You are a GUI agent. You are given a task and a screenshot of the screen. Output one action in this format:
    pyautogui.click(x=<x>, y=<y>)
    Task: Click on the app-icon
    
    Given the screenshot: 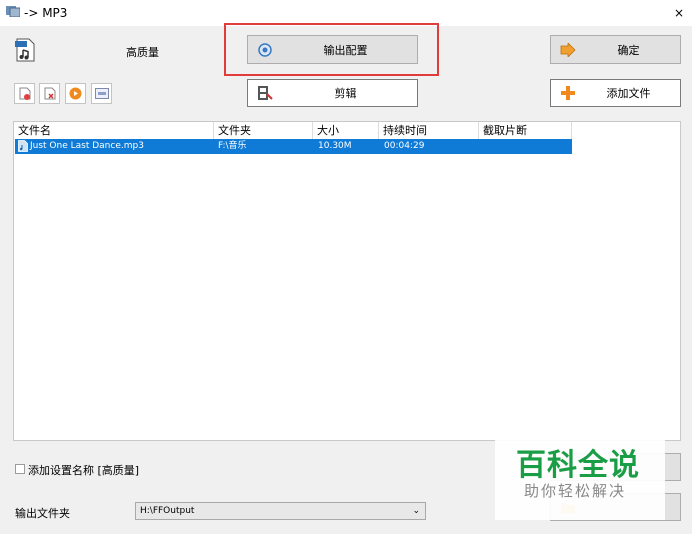 What is the action you would take?
    pyautogui.click(x=13, y=11)
    